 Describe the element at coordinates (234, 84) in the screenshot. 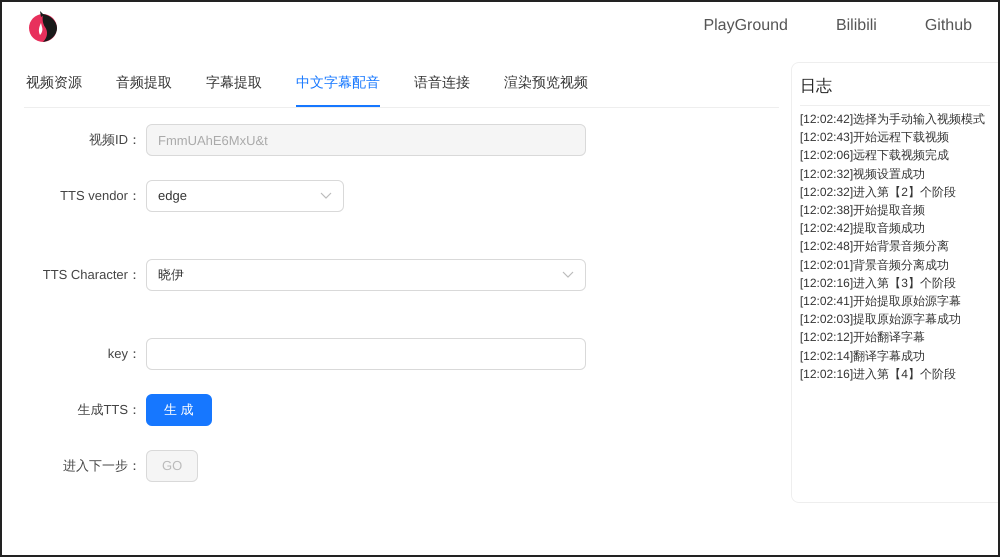

I see `tab: 字幕提取` at that location.